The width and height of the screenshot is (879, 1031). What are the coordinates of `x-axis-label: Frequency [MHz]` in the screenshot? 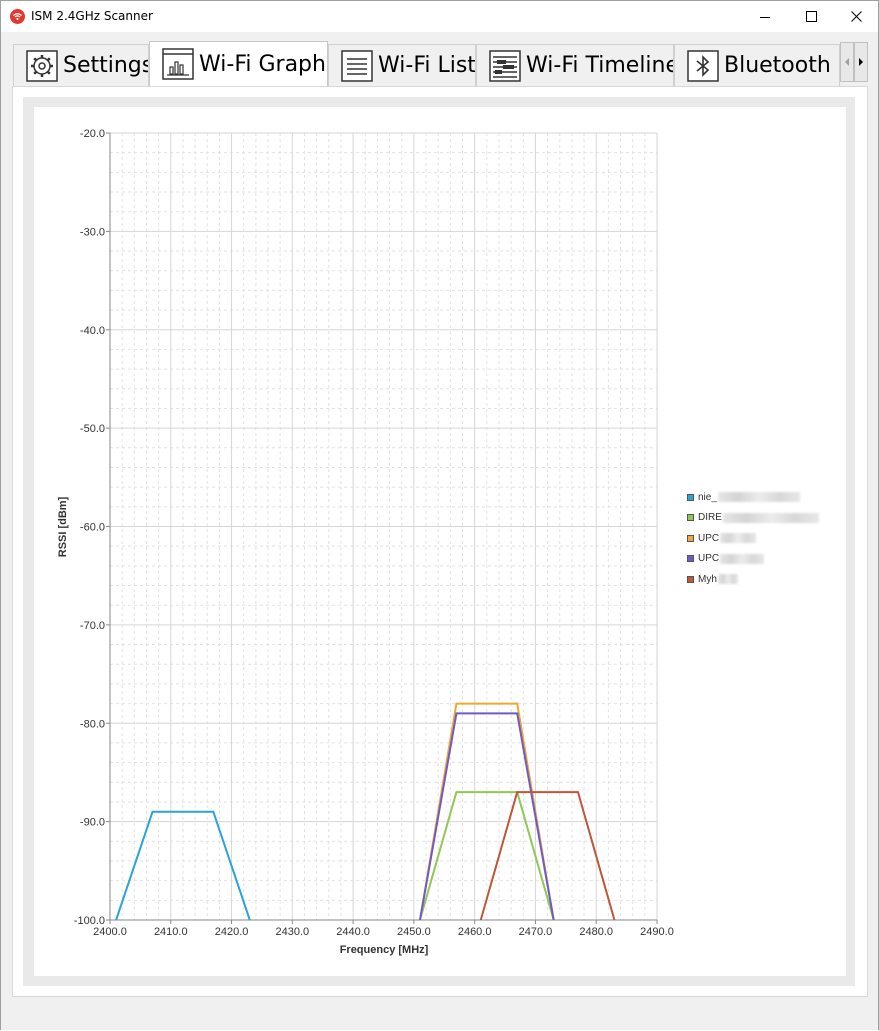 It's located at (384, 950).